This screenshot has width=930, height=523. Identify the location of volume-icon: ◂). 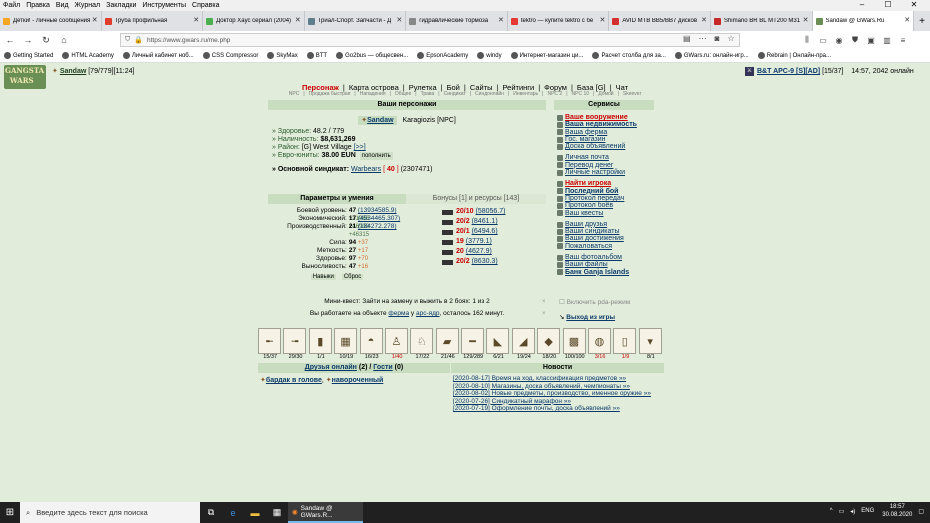
(852, 511).